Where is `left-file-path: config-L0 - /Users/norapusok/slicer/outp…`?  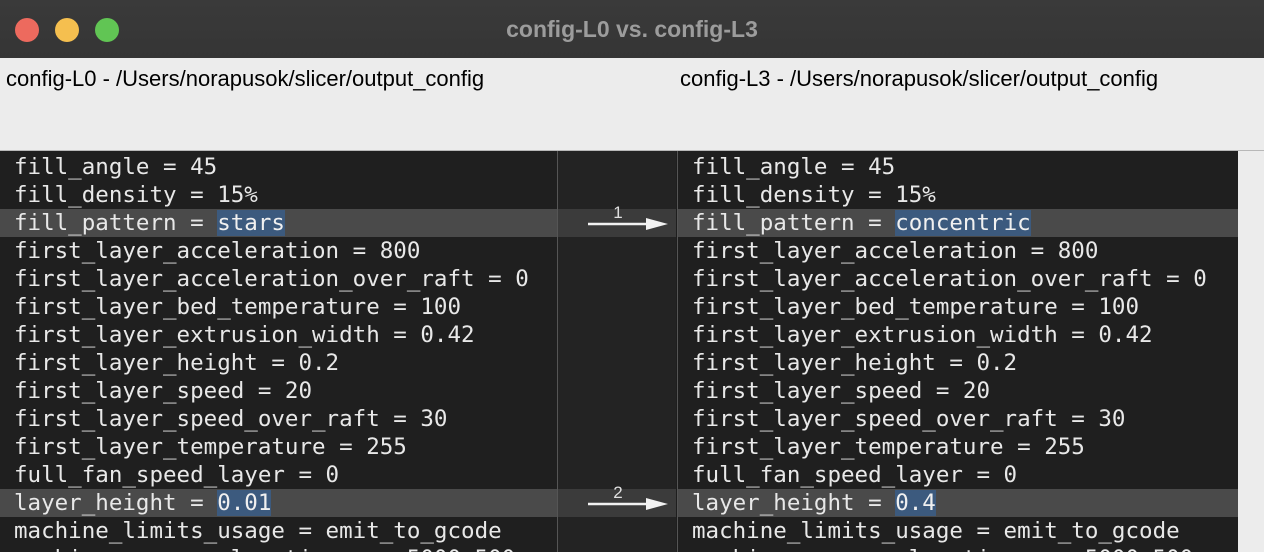
left-file-path: config-L0 - /Users/norapusok/slicer/outp… is located at coordinates (245, 78).